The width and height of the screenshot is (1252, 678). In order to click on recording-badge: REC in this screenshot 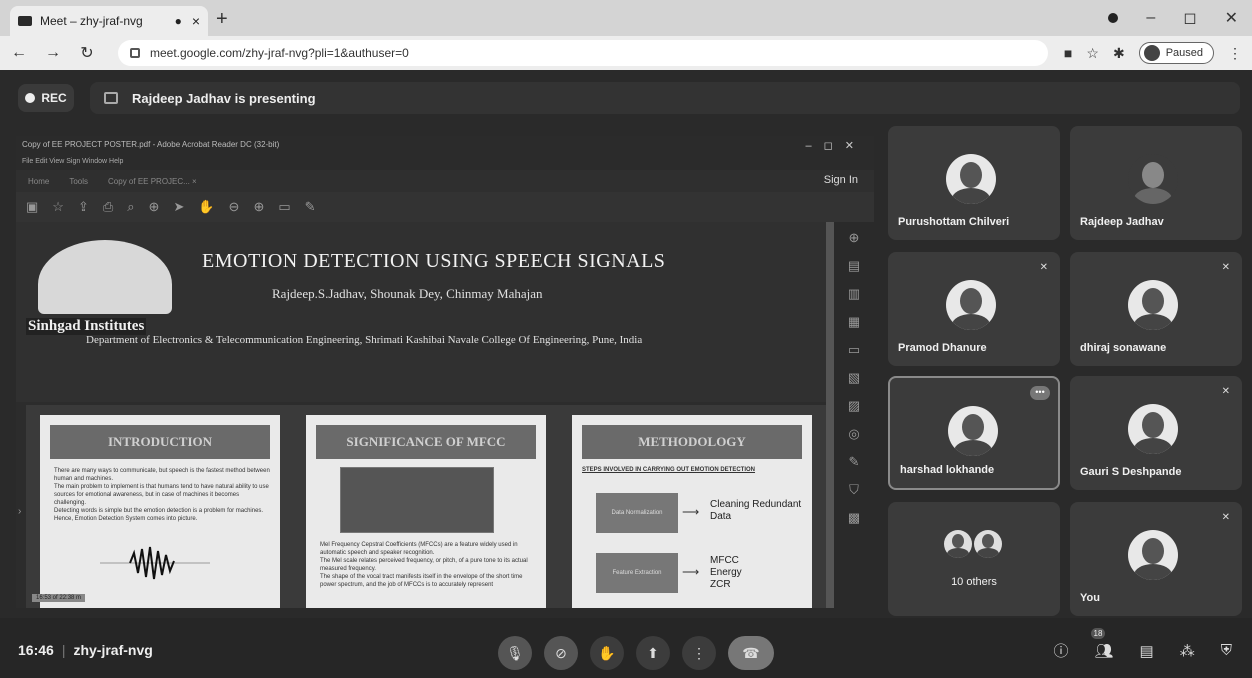, I will do `click(46, 98)`.